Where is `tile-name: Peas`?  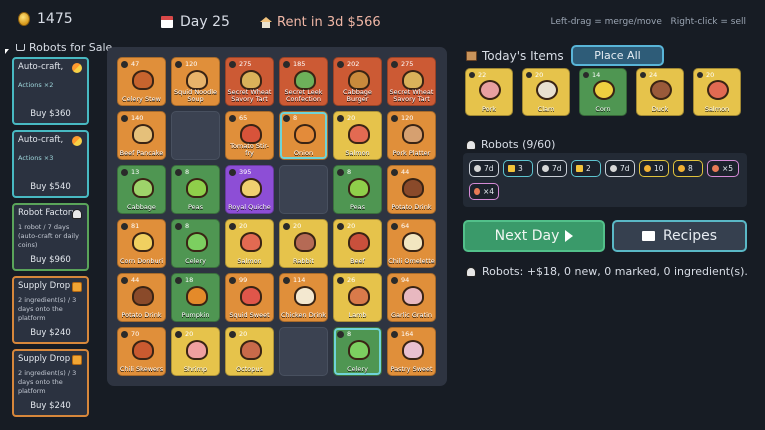
tile-name: Peas is located at coordinates (195, 207).